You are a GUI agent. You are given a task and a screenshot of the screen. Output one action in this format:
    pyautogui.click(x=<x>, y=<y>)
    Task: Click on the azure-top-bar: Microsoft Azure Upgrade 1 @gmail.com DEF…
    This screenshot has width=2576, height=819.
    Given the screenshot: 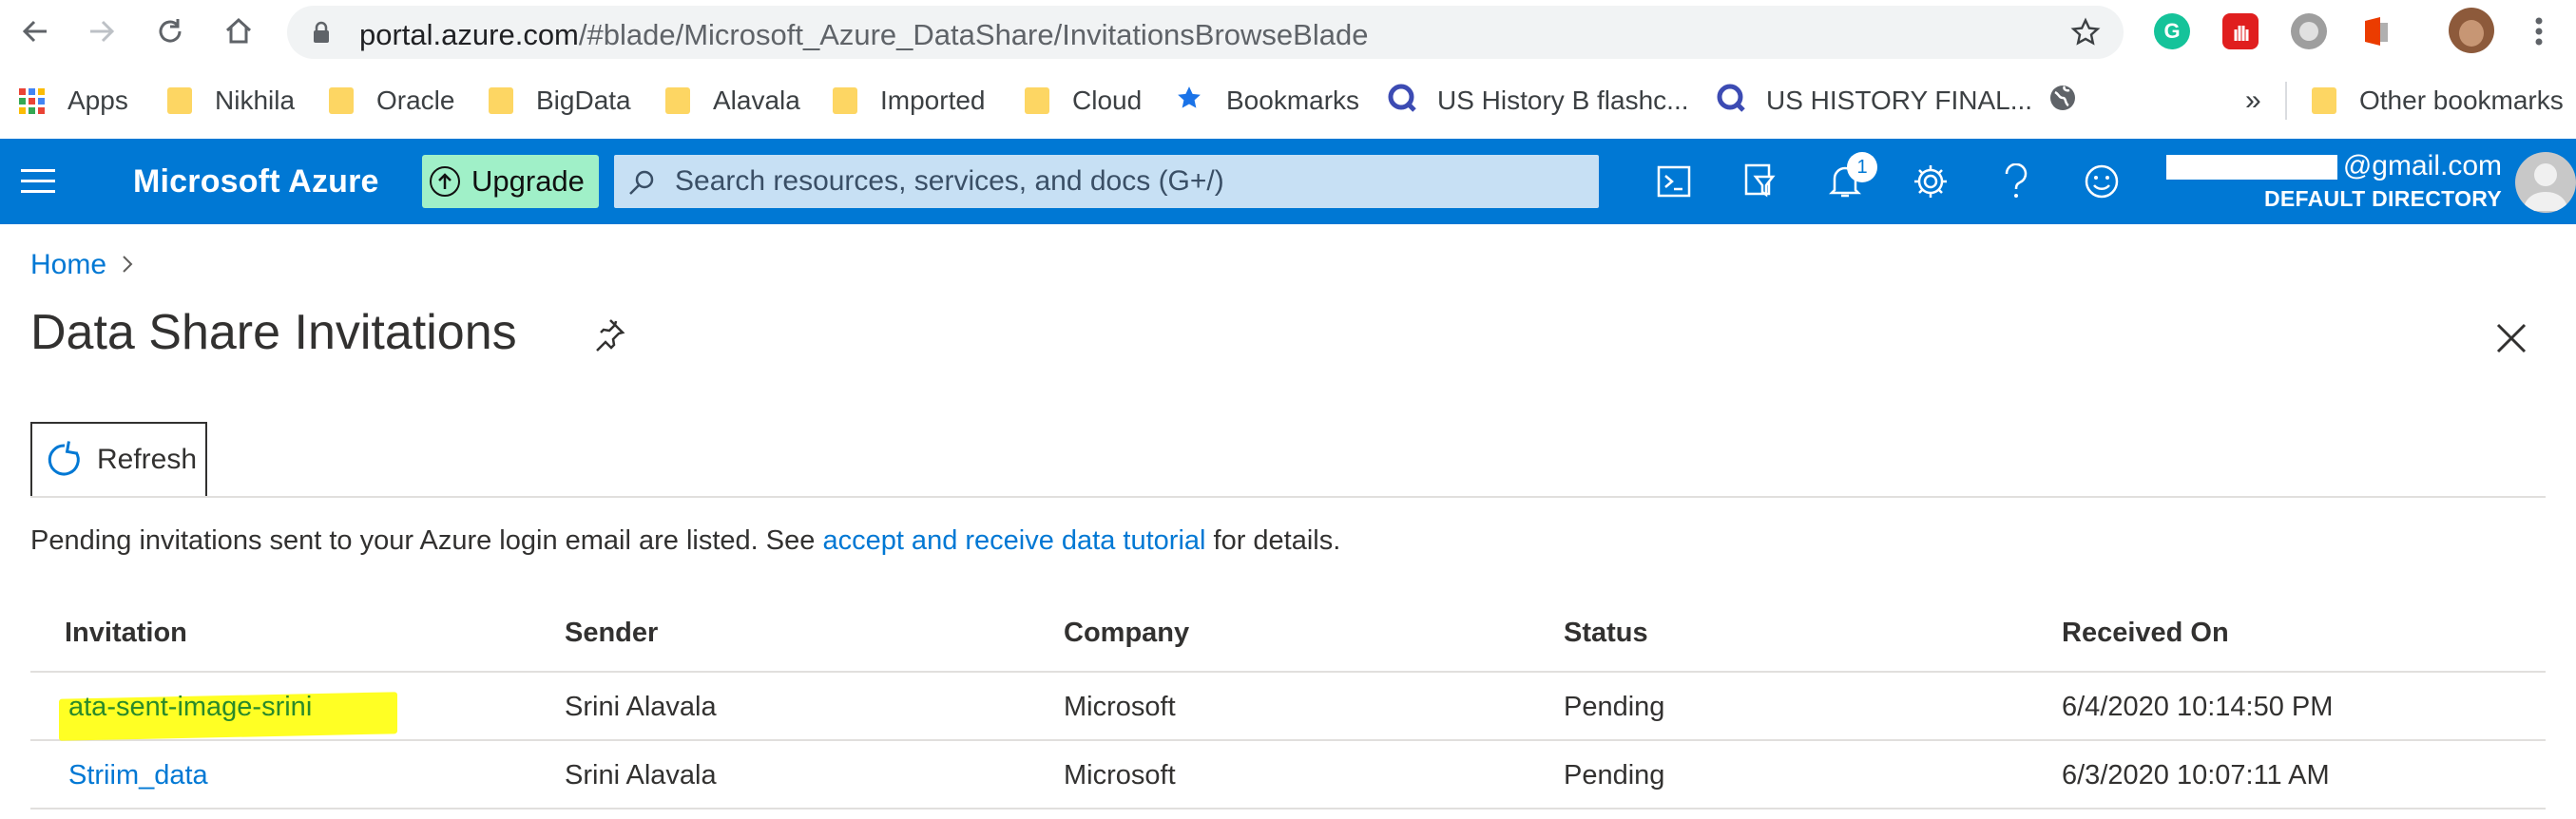 What is the action you would take?
    pyautogui.click(x=1288, y=181)
    